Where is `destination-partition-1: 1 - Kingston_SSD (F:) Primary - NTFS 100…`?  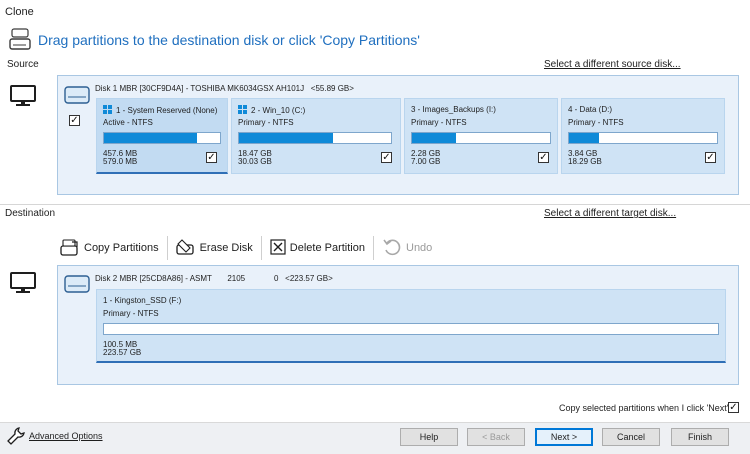
destination-partition-1: 1 - Kingston_SSD (F:) Primary - NTFS 100… is located at coordinates (411, 326).